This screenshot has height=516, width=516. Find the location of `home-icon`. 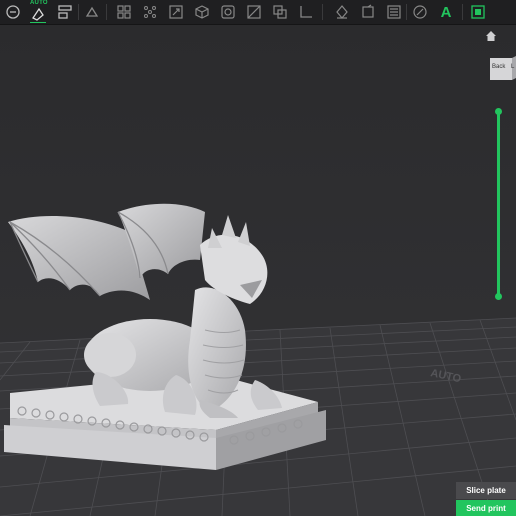

home-icon is located at coordinates (491, 36).